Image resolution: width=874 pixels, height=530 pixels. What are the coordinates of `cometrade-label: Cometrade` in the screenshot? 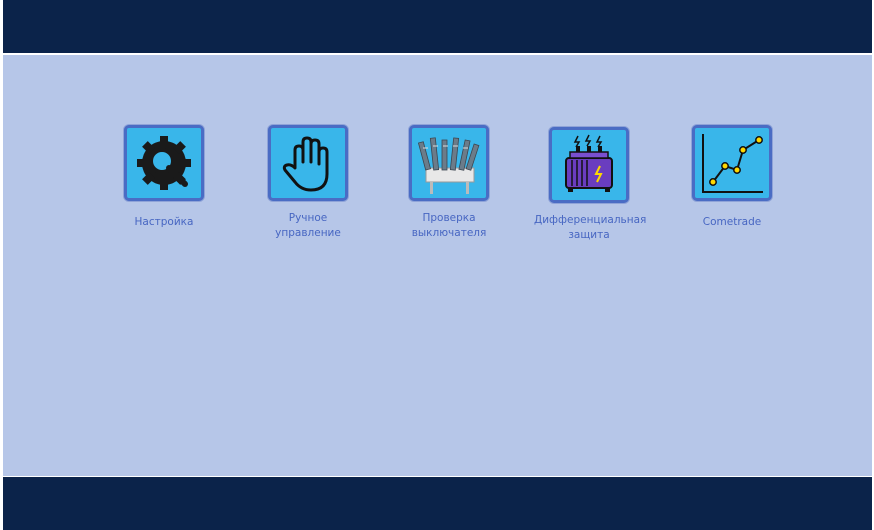 It's located at (732, 222).